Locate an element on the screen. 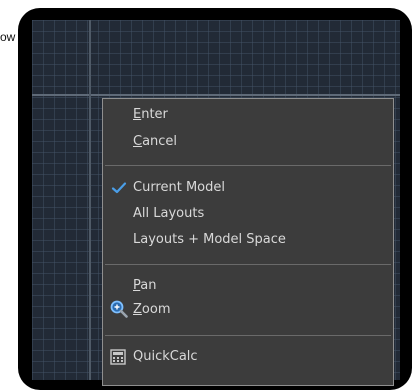 Image resolution: width=416 pixels, height=392 pixels. label-rest: ancel is located at coordinates (160, 141).